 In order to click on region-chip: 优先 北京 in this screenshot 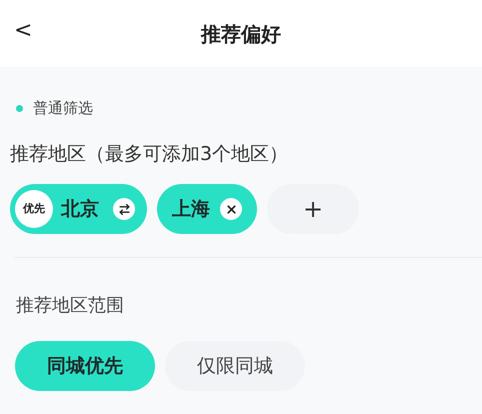, I will do `click(78, 209)`.